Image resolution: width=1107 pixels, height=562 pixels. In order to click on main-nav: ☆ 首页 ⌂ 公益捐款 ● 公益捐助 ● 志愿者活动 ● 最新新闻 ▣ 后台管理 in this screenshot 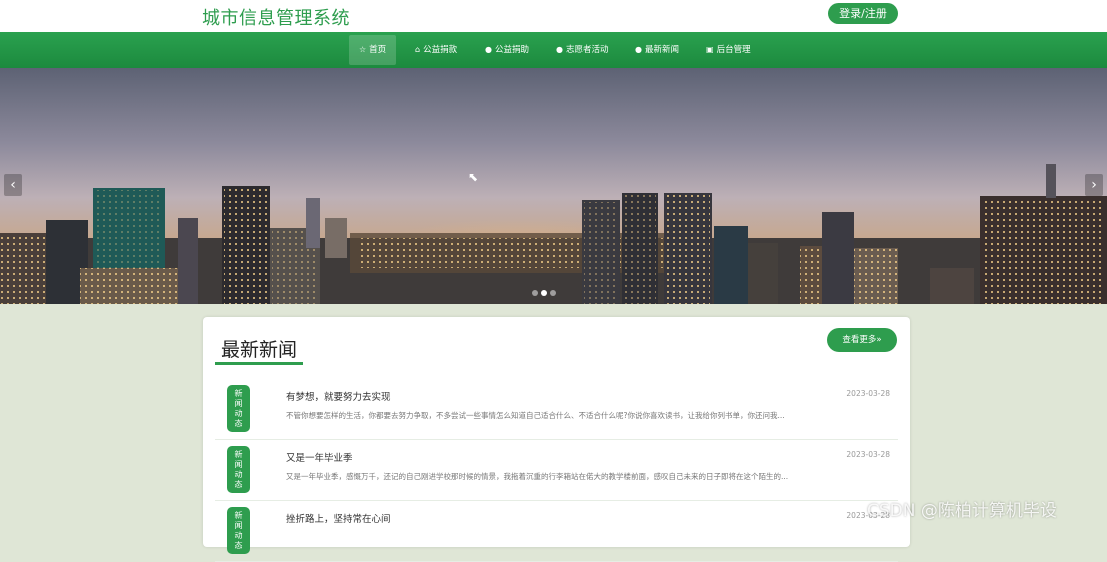, I will do `click(553, 50)`.